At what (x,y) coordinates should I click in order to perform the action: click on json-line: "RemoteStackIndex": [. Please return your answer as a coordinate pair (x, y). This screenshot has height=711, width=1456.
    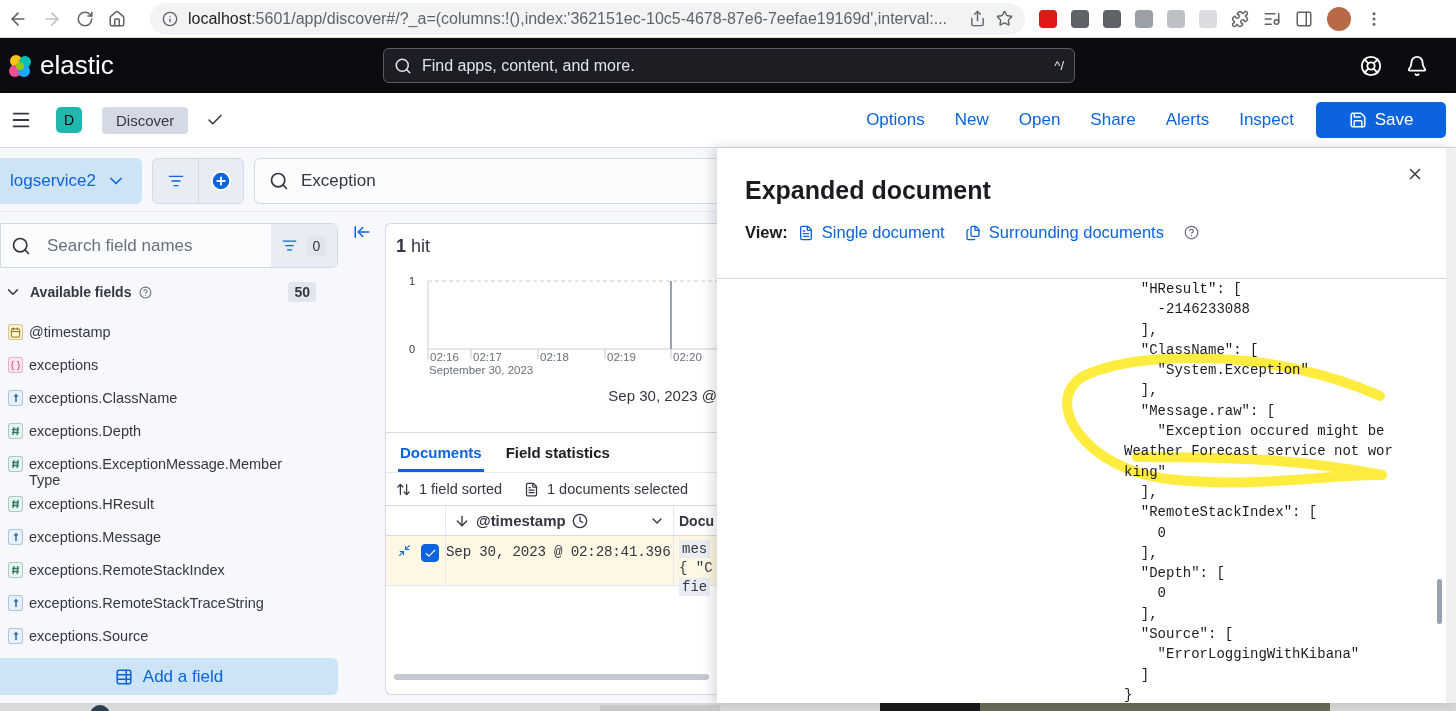
    Looking at the image, I should click on (1228, 513).